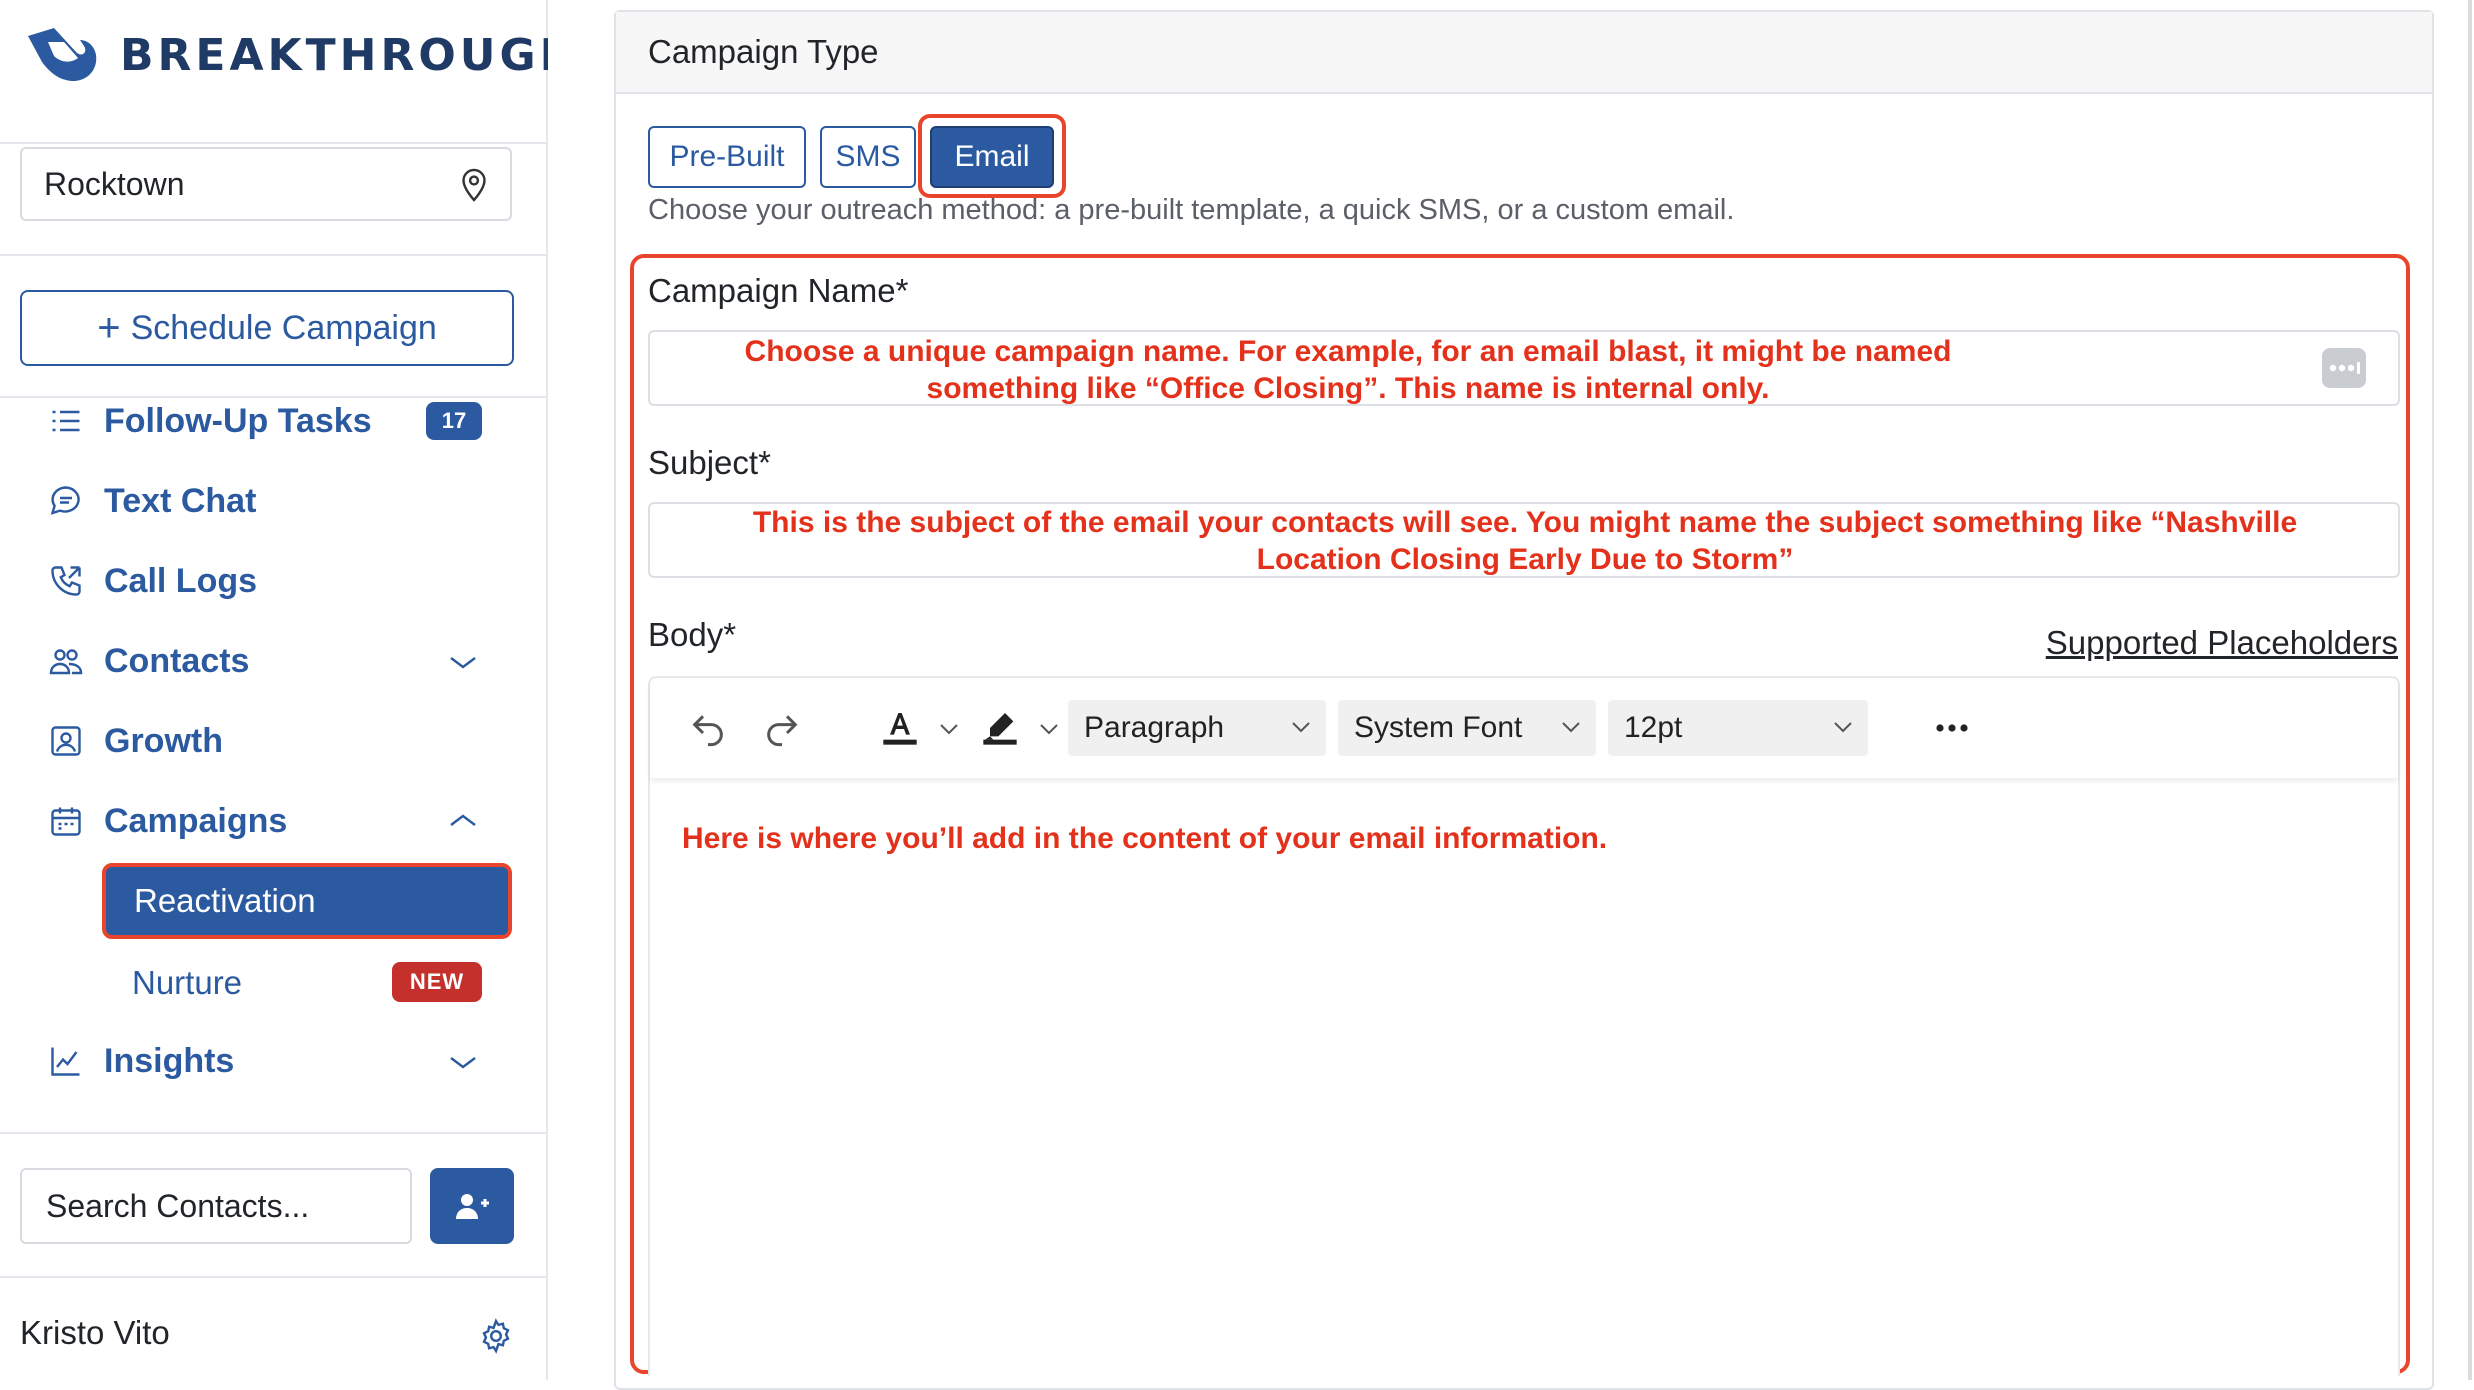  Describe the element at coordinates (992, 156) in the screenshot. I see `annotation-highlight` at that location.